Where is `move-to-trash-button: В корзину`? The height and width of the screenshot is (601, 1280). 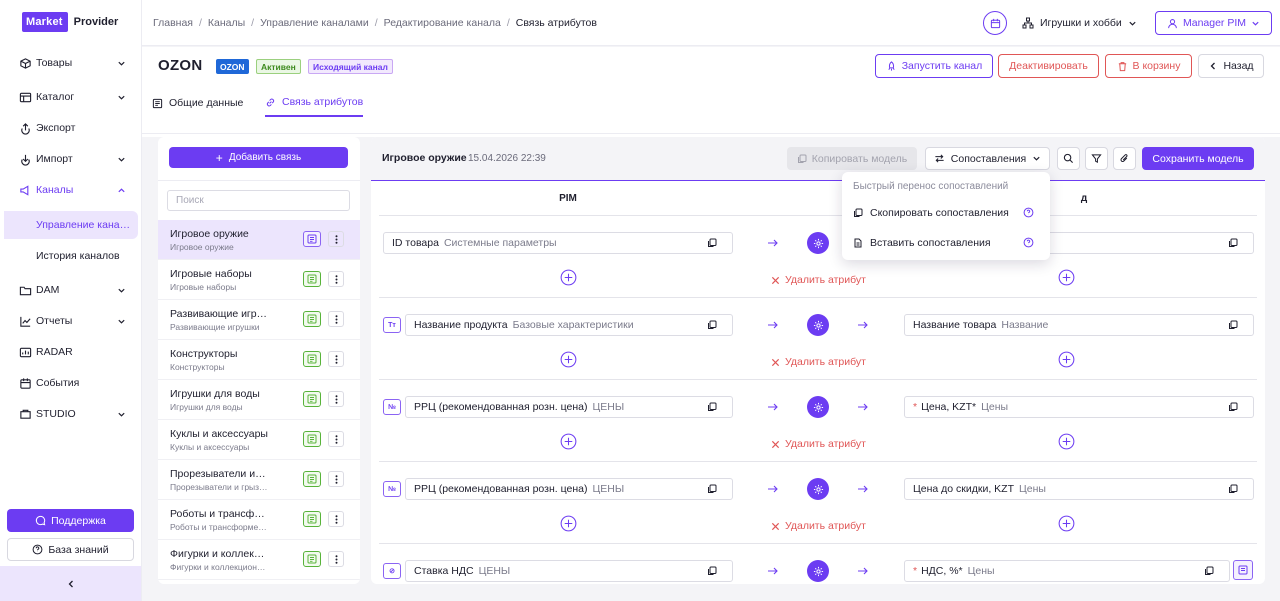
move-to-trash-button: В корзину is located at coordinates (1148, 66).